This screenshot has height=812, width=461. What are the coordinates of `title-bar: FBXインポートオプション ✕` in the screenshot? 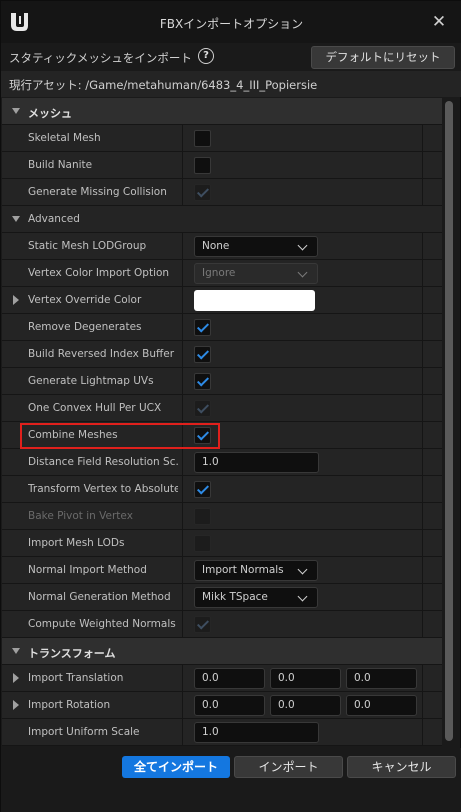 It's located at (231, 22).